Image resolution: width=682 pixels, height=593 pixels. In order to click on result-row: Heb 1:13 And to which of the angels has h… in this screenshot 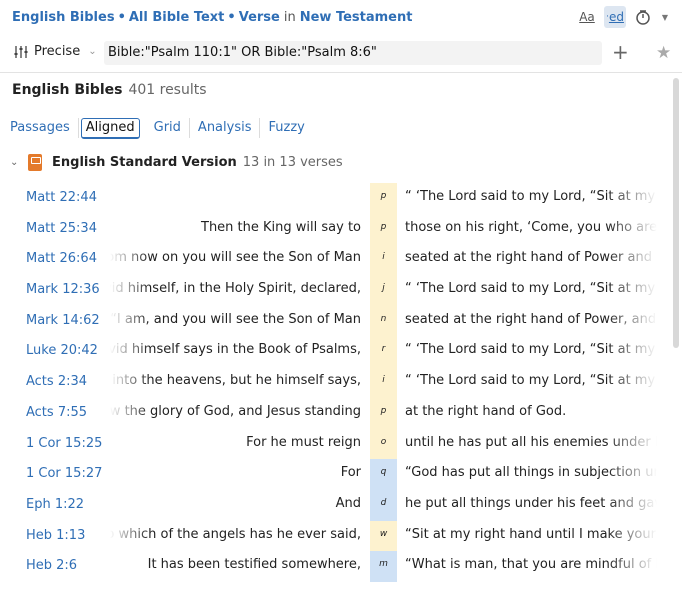, I will do `click(335, 536)`.